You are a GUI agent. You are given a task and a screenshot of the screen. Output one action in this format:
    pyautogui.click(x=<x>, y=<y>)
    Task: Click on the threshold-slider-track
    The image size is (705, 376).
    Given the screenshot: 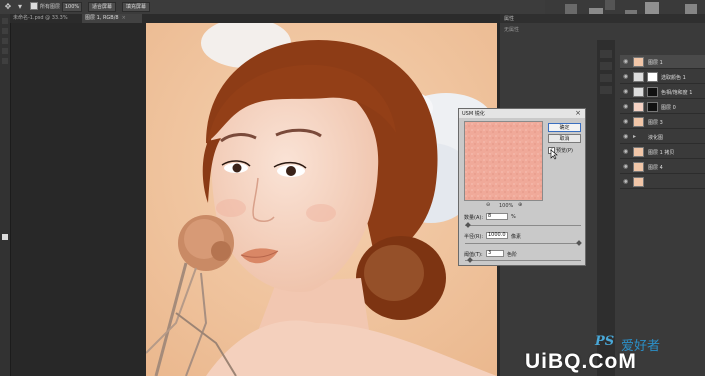 What is the action you would take?
    pyautogui.click(x=523, y=260)
    